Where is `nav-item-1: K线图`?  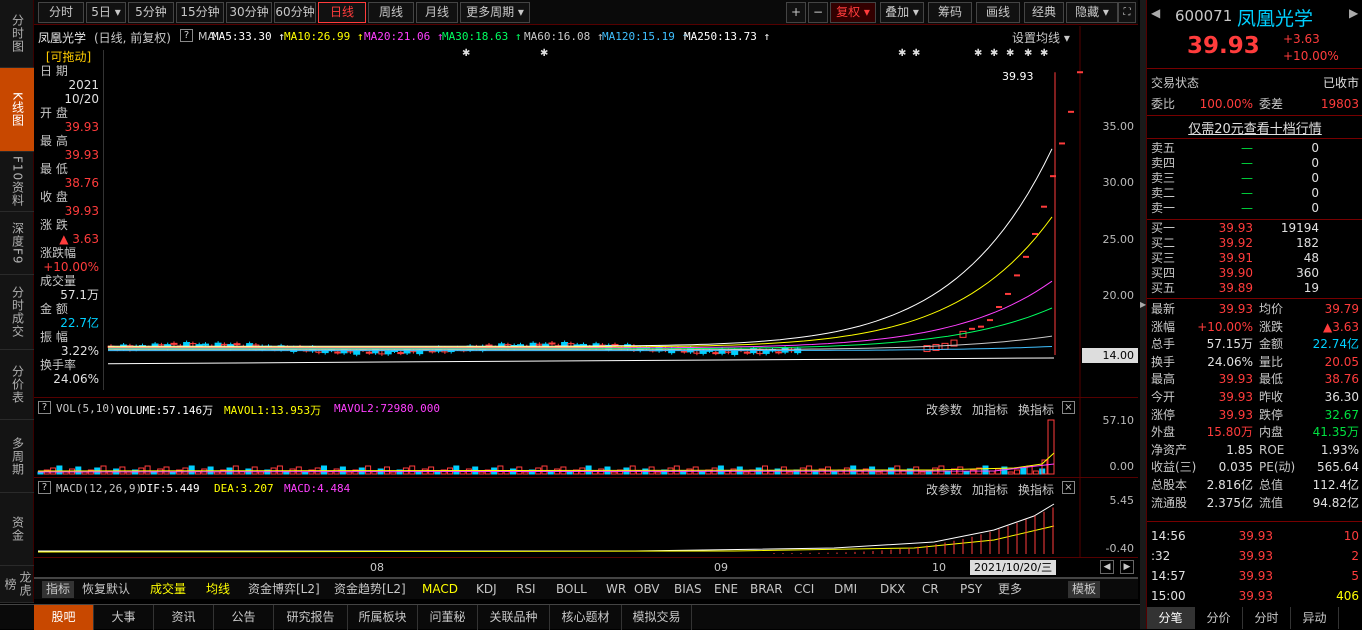 nav-item-1: K线图 is located at coordinates (17, 110).